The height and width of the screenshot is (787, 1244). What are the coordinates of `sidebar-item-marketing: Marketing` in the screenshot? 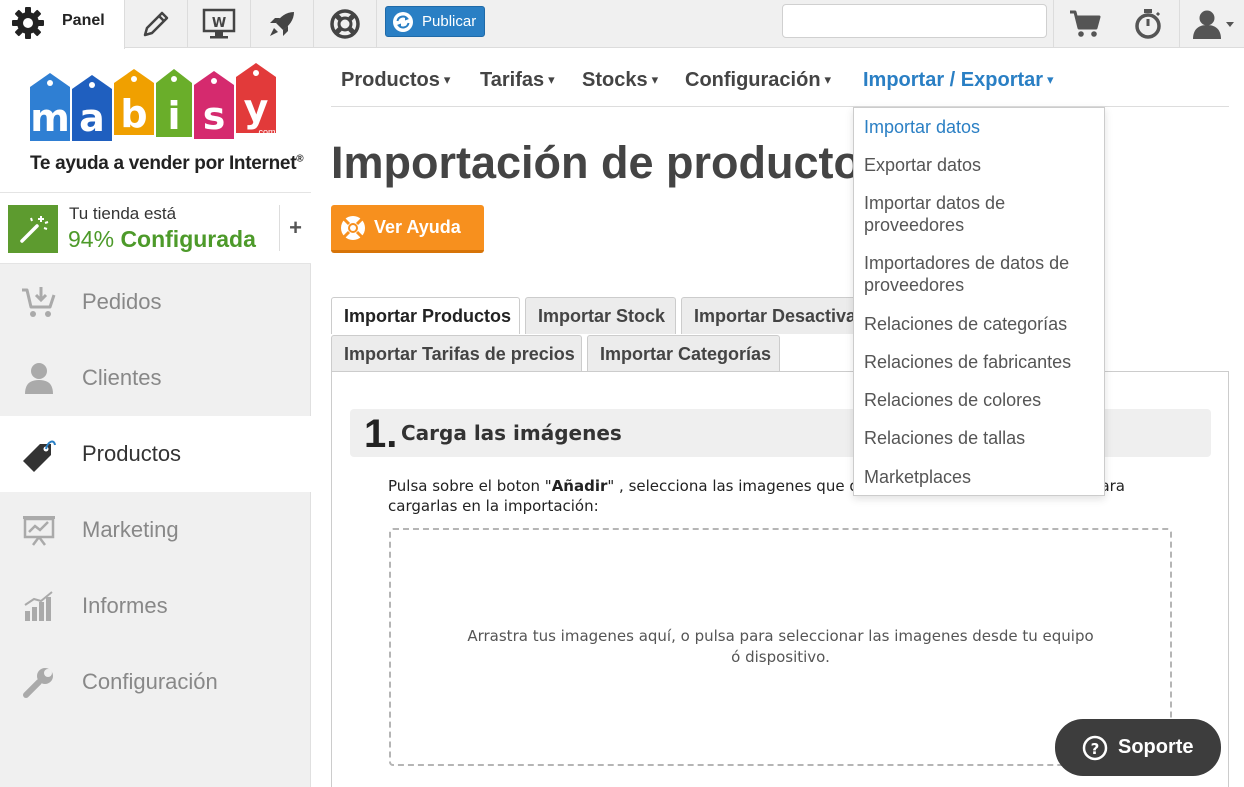 It's located at (155, 530).